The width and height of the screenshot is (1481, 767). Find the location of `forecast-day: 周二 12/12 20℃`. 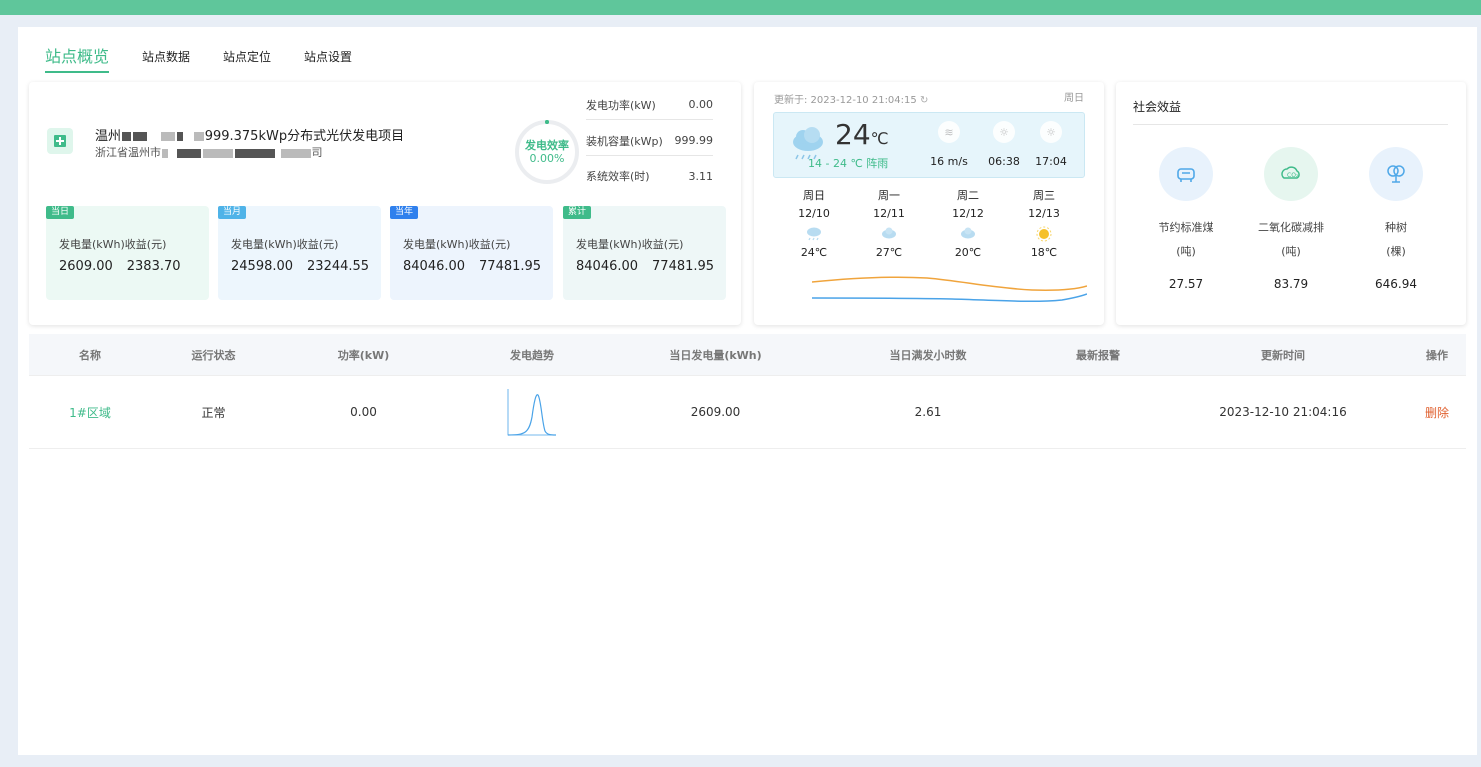

forecast-day: 周二 12/12 20℃ is located at coordinates (968, 225).